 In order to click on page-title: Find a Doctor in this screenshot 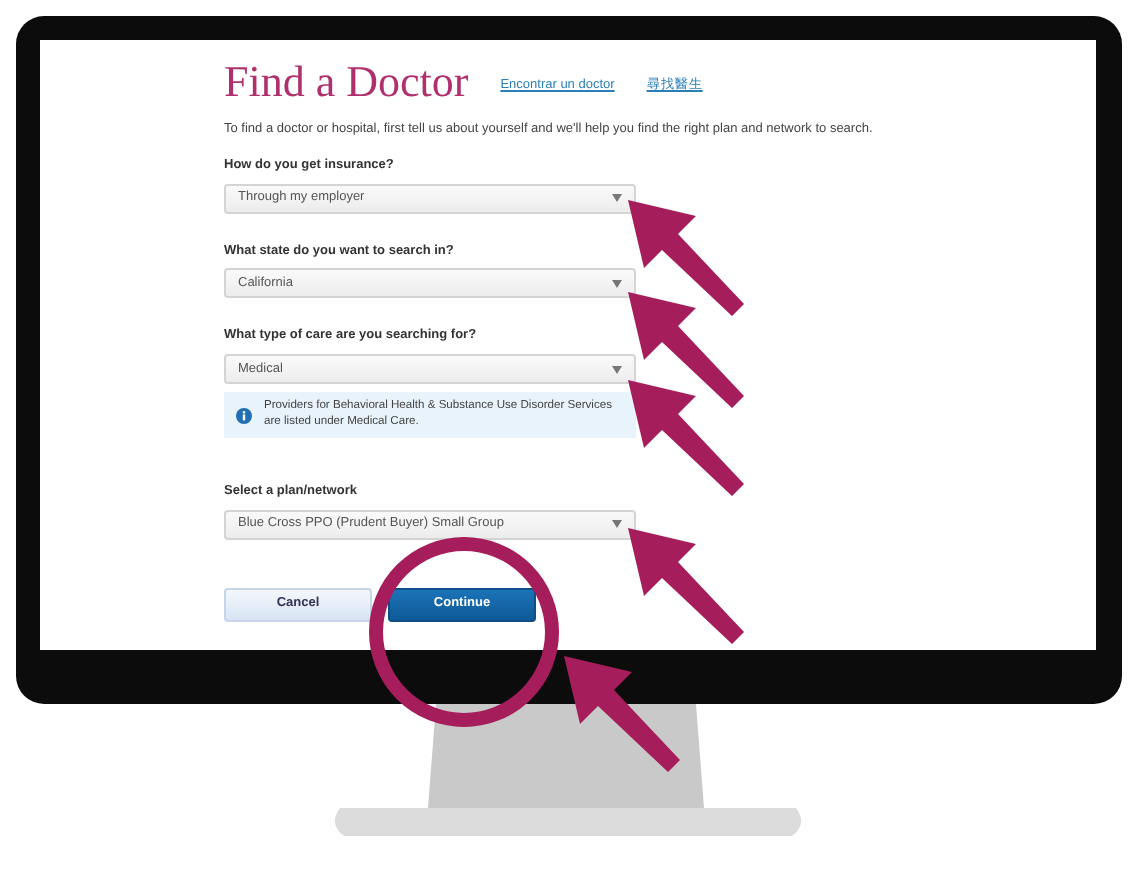, I will do `click(346, 82)`.